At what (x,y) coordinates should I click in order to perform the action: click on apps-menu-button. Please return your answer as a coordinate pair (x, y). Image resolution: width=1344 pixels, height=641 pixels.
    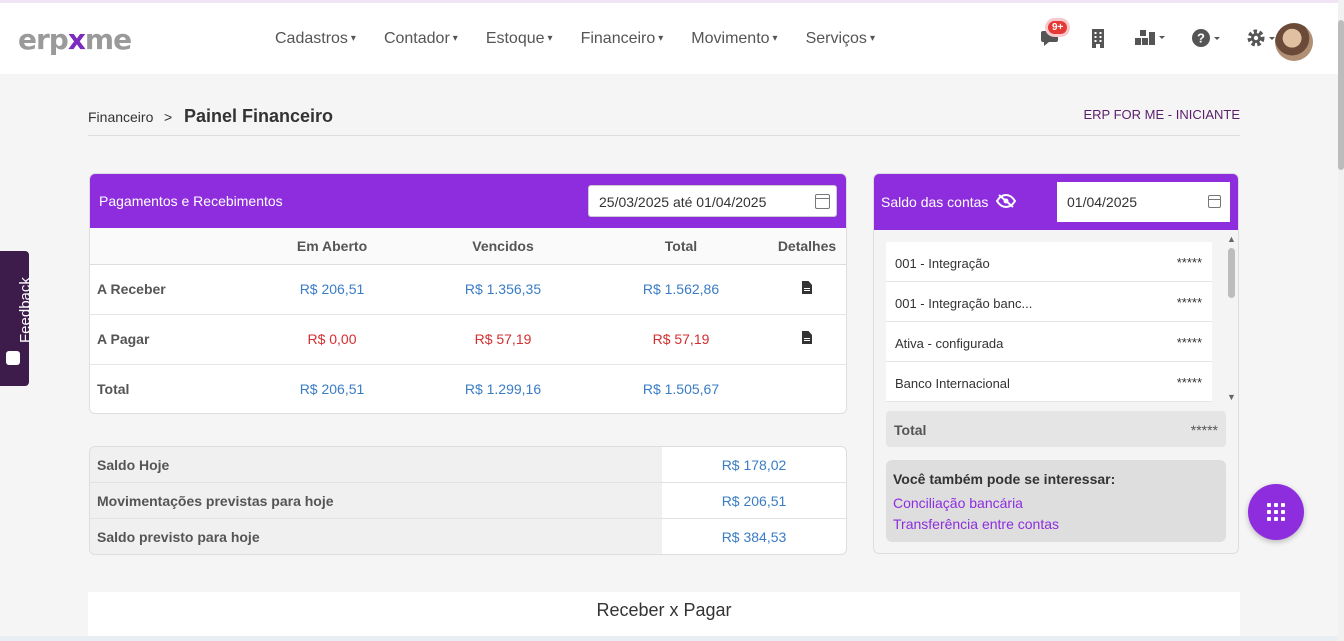
    Looking at the image, I should click on (1276, 512).